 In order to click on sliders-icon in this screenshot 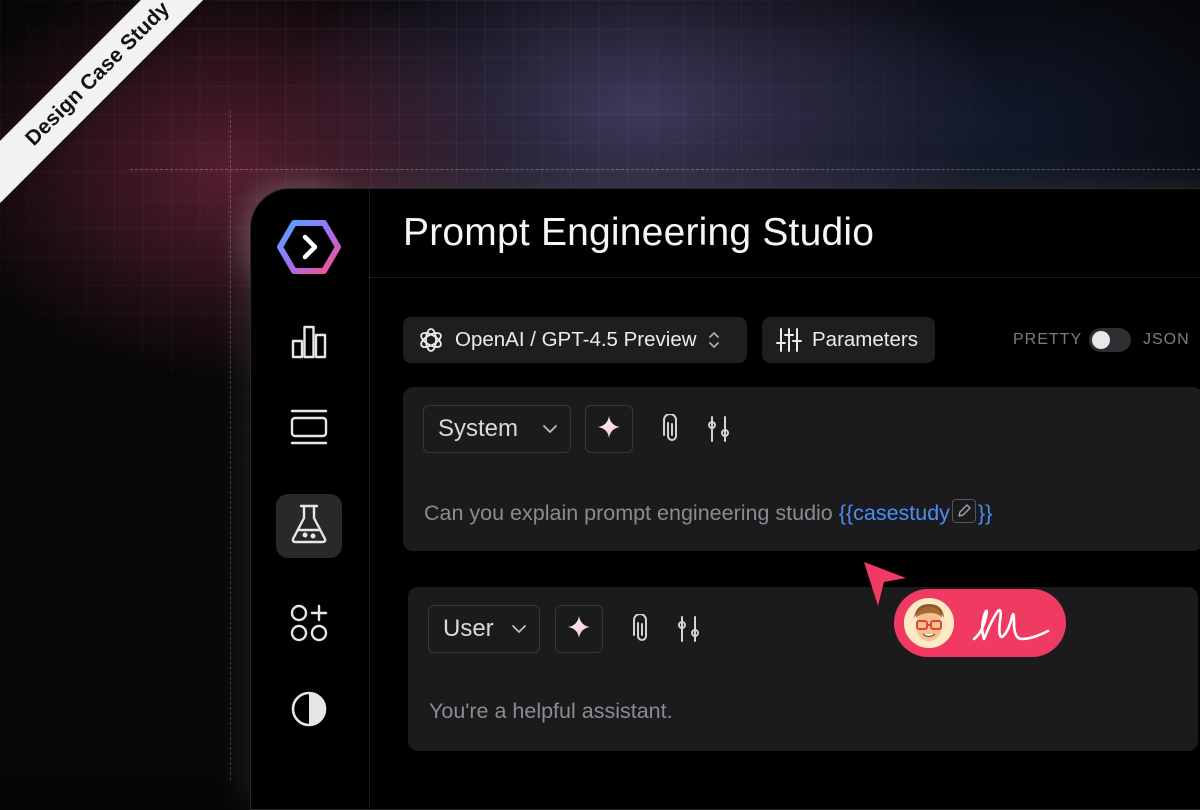, I will do `click(789, 340)`.